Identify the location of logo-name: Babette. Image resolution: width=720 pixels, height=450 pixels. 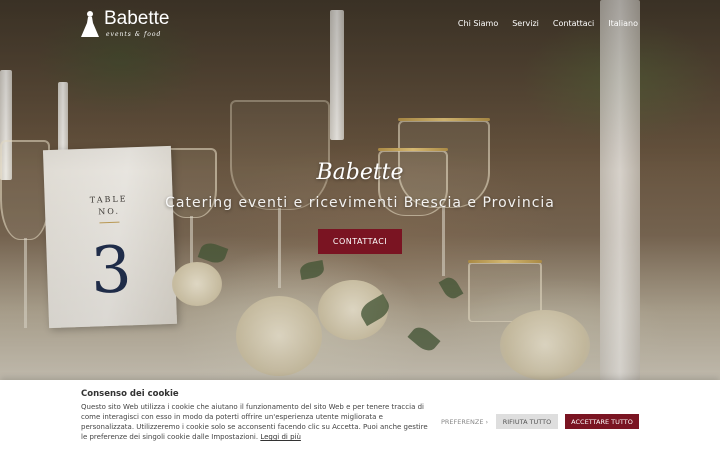
(137, 18).